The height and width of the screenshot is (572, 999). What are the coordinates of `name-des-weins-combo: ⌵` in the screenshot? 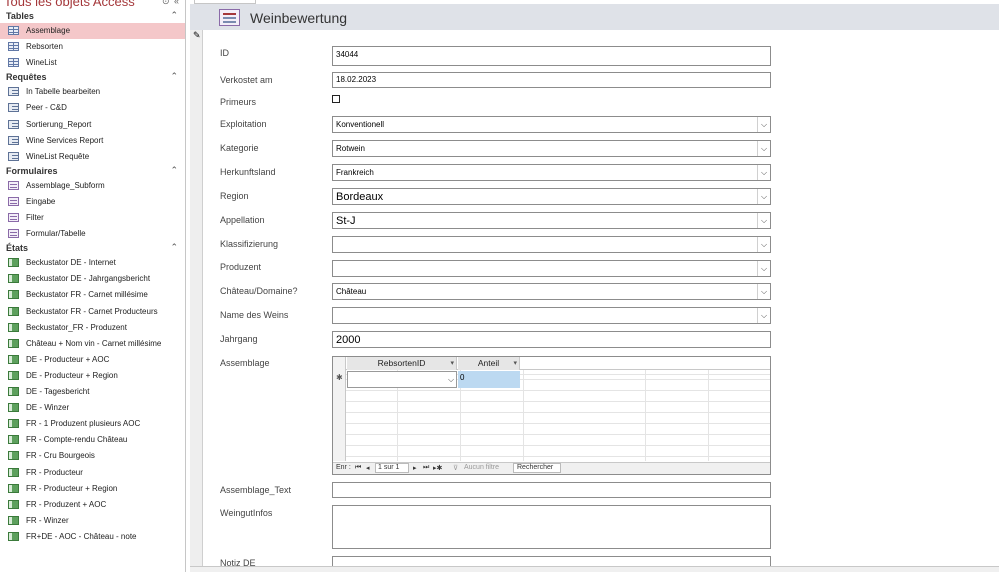 It's located at (551, 315).